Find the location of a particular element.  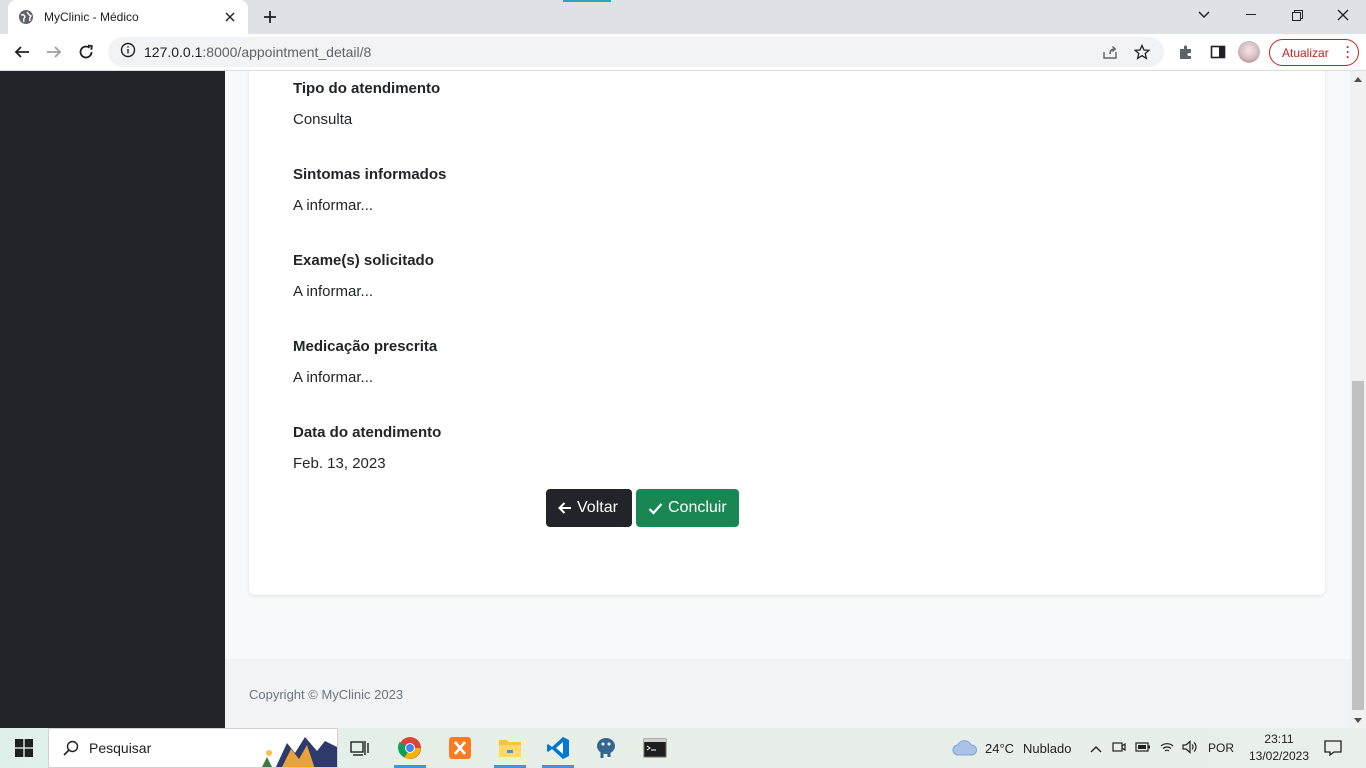

task-view-button is located at coordinates (360, 748).